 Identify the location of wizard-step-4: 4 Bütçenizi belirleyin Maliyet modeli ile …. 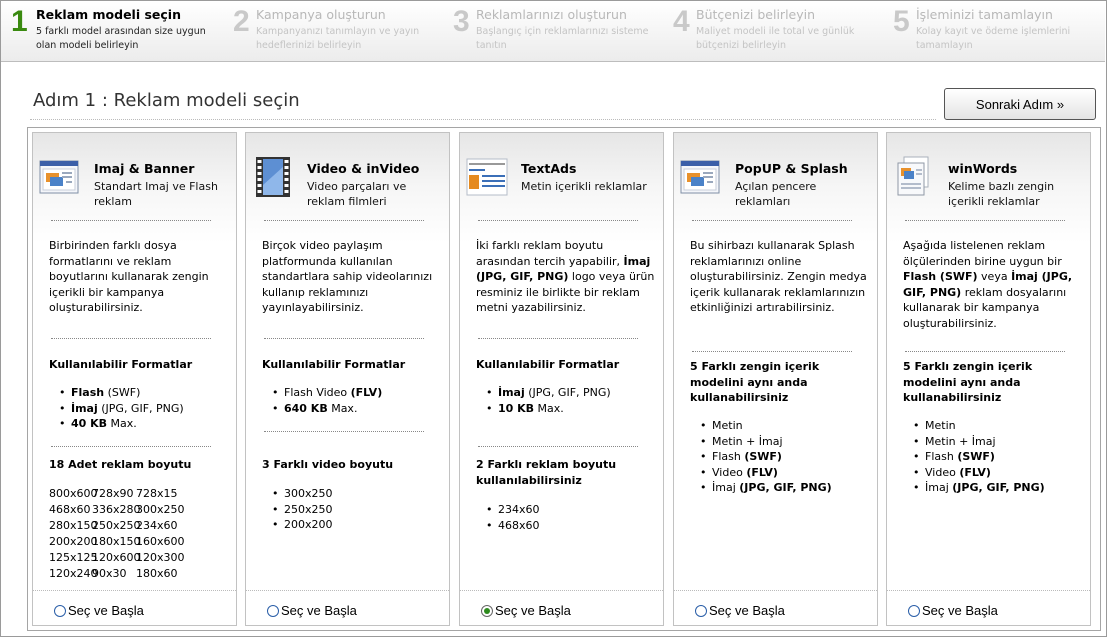
(771, 31).